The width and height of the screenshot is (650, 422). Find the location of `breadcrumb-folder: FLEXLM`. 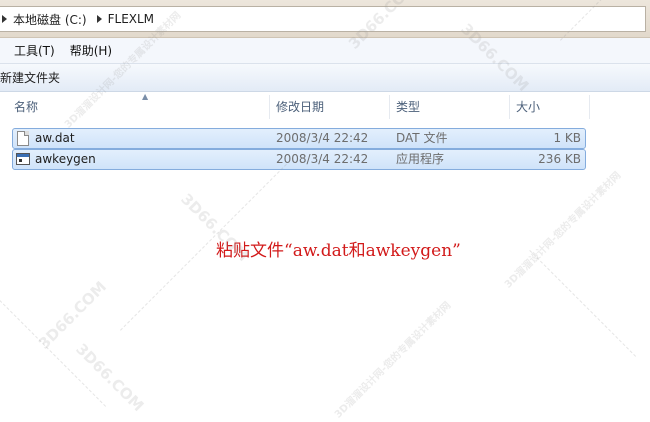

breadcrumb-folder: FLEXLM is located at coordinates (131, 19).